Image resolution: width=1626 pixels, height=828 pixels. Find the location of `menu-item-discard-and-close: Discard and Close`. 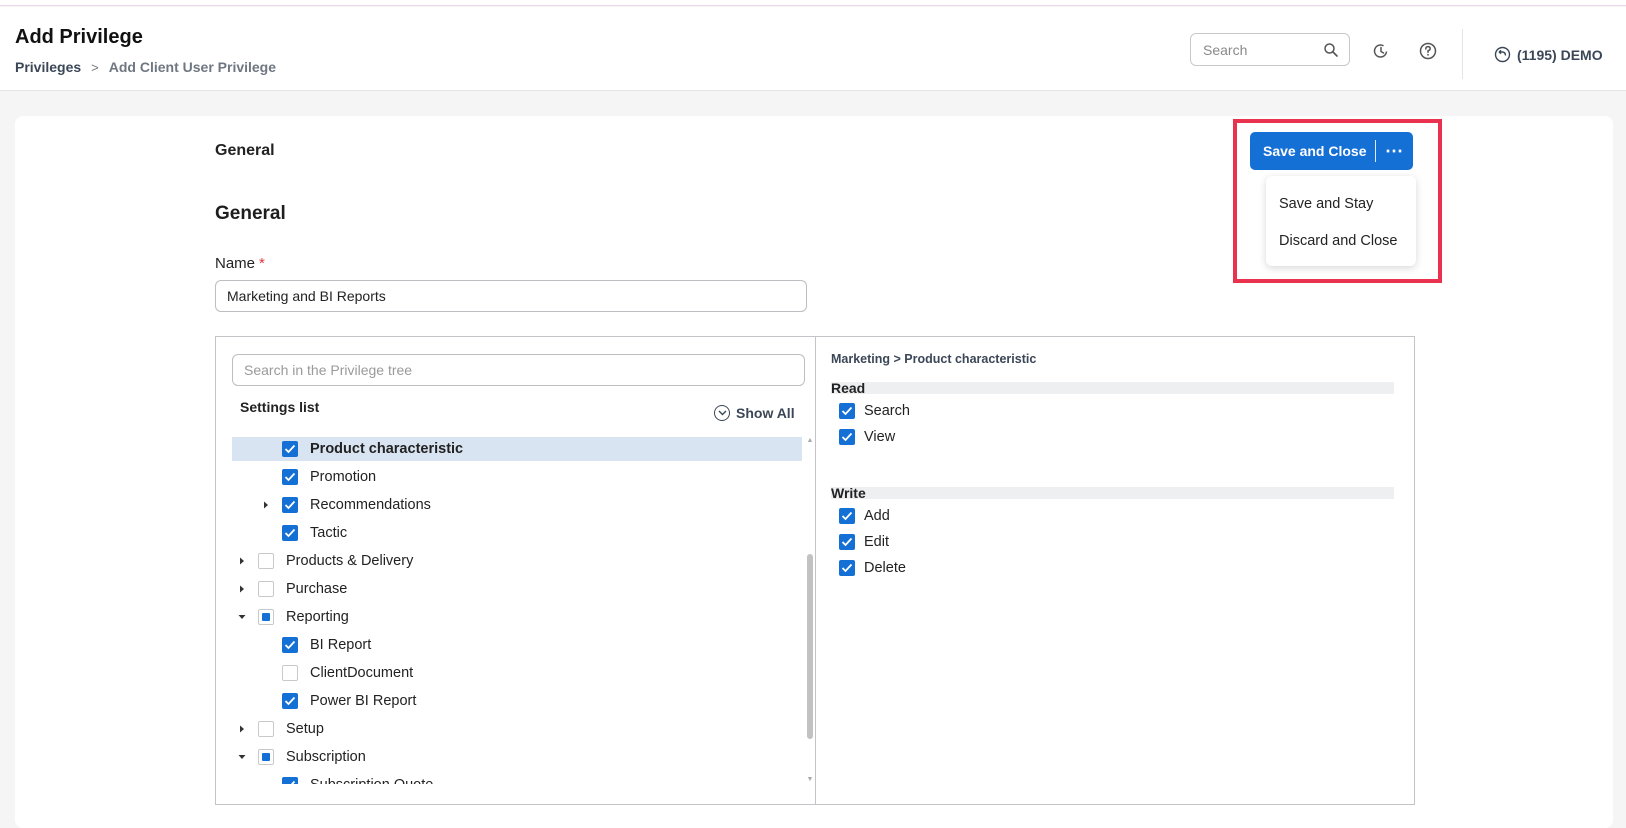

menu-item-discard-and-close: Discard and Close is located at coordinates (1341, 241).